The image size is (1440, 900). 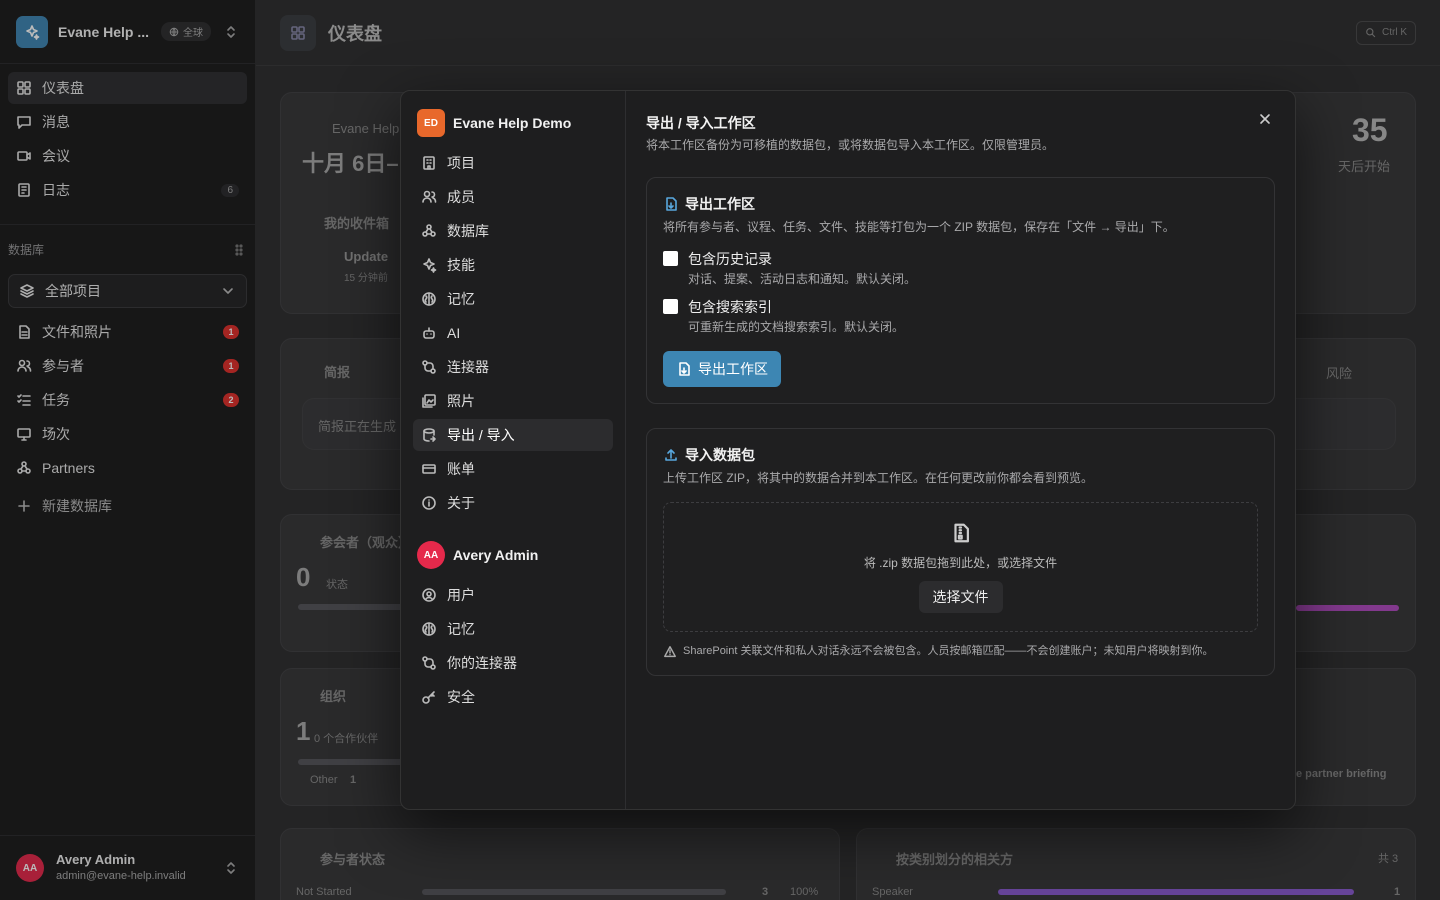 I want to click on nav-label: 连接器, so click(x=468, y=367).